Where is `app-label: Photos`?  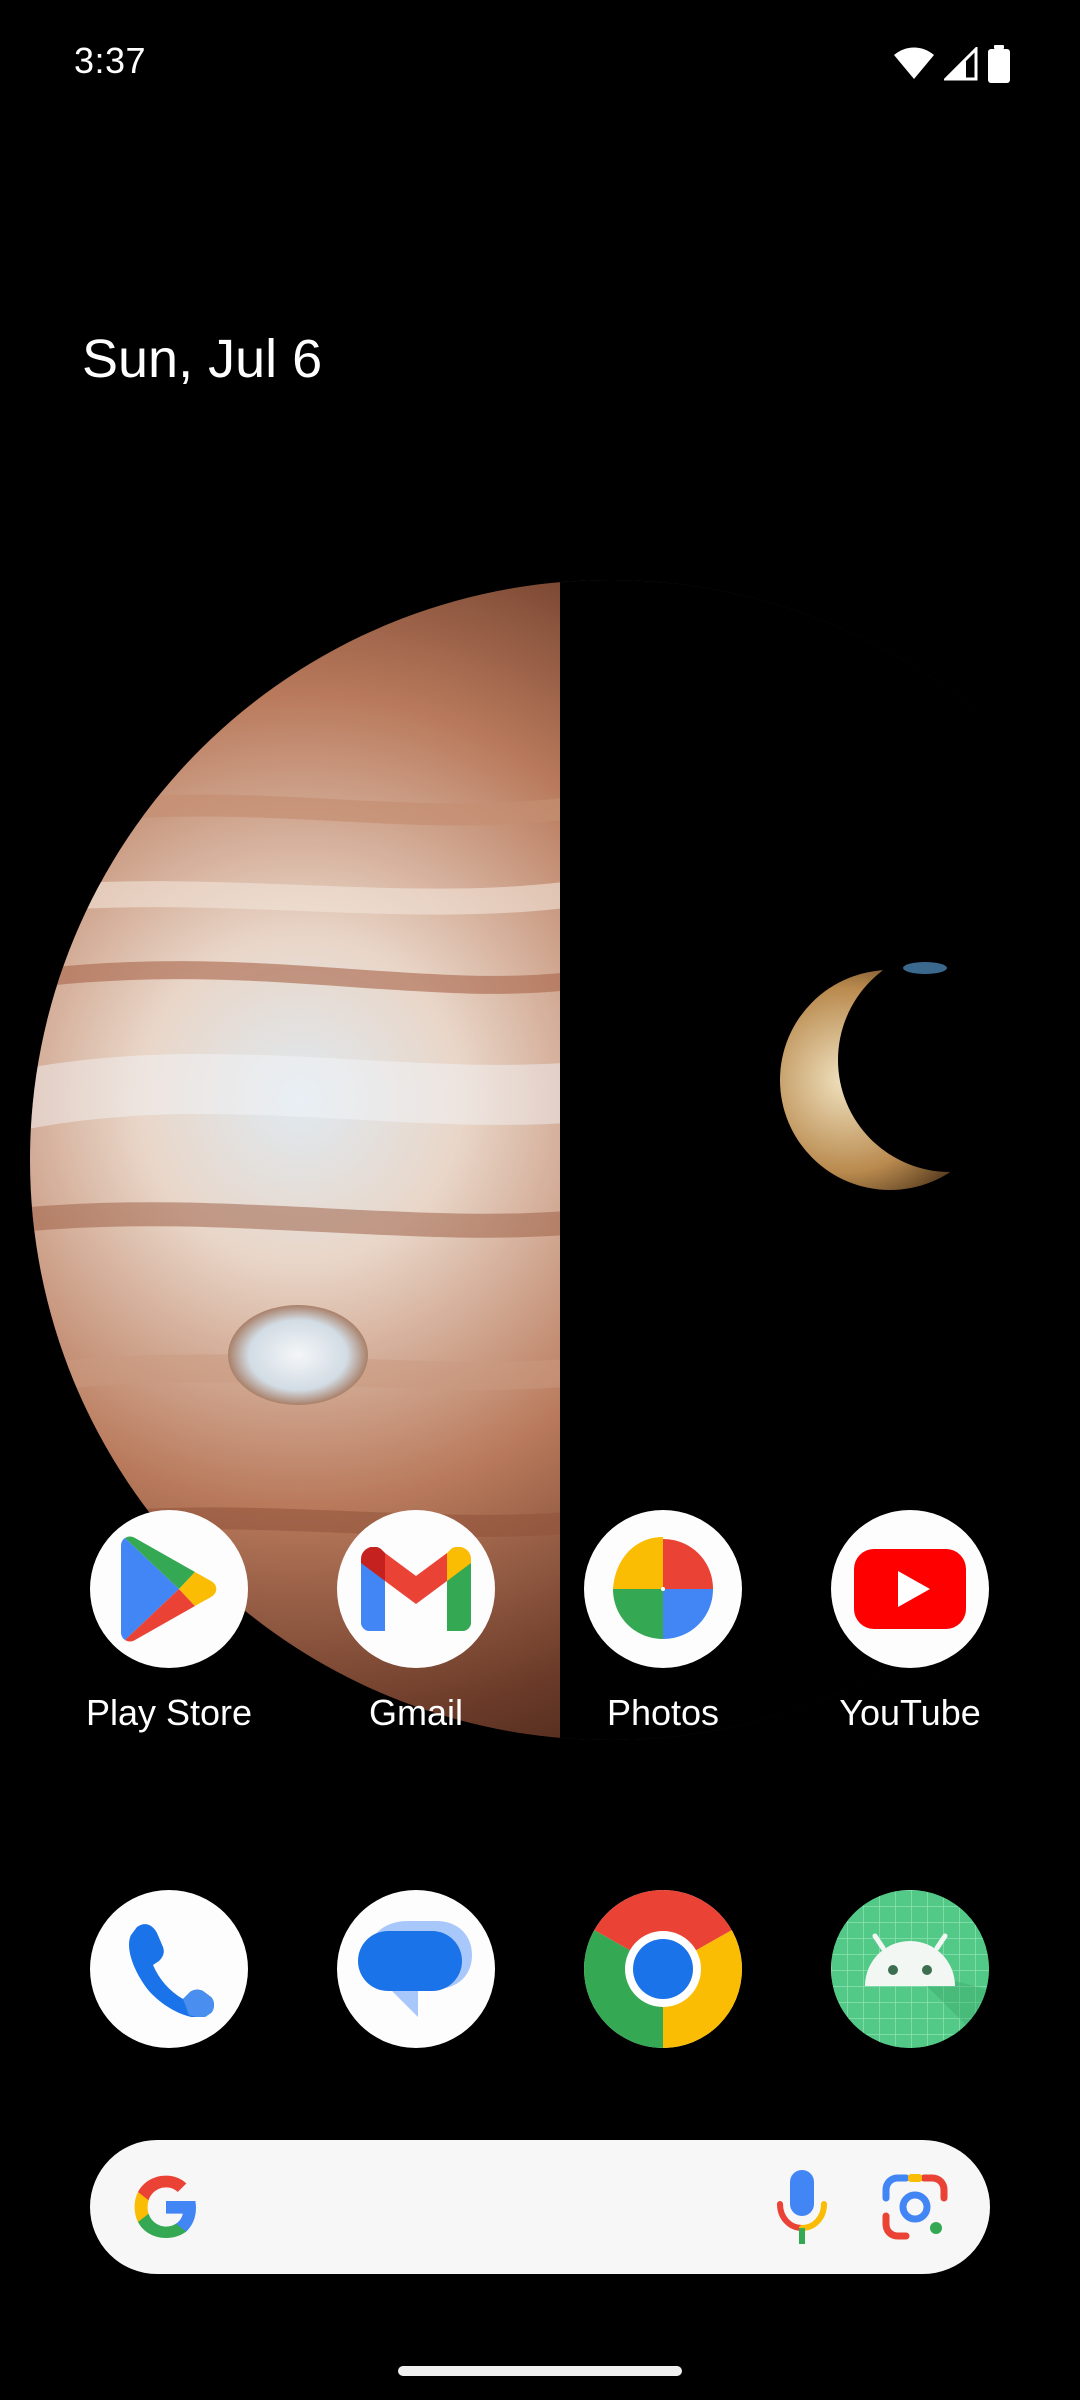
app-label: Photos is located at coordinates (663, 1712).